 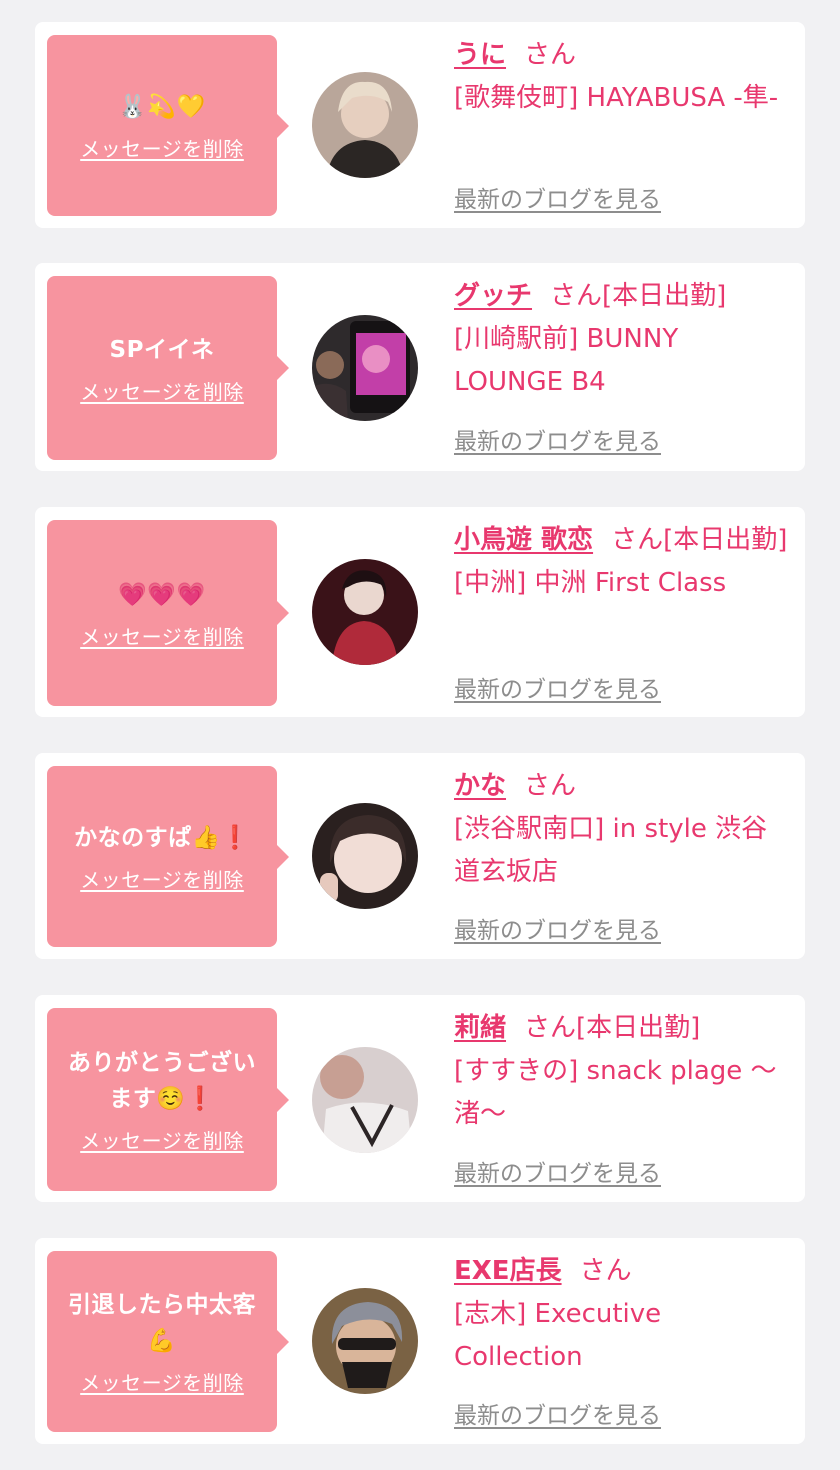 What do you see at coordinates (480, 55) in the screenshot?
I see `sender-name: うに` at bounding box center [480, 55].